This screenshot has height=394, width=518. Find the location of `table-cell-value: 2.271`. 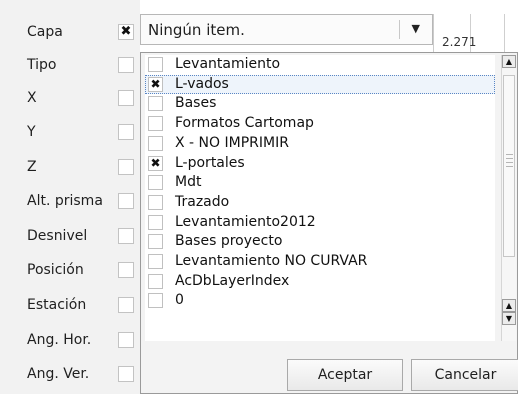

table-cell-value: 2.271 is located at coordinates (459, 42).